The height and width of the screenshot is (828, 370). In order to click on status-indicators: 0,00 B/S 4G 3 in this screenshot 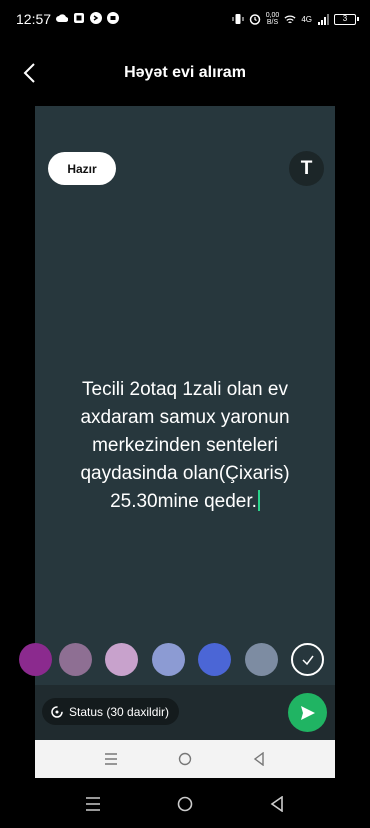, I will do `click(295, 19)`.